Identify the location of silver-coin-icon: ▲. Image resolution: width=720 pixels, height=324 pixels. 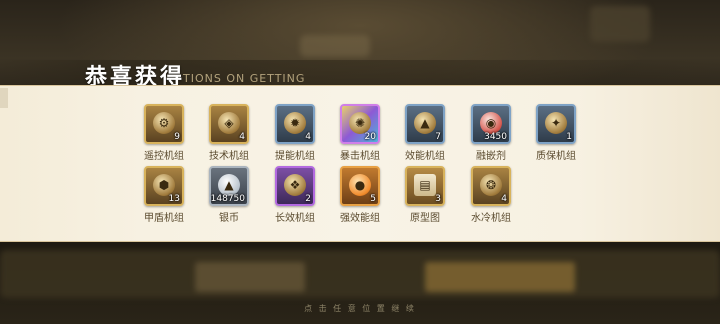
(229, 185).